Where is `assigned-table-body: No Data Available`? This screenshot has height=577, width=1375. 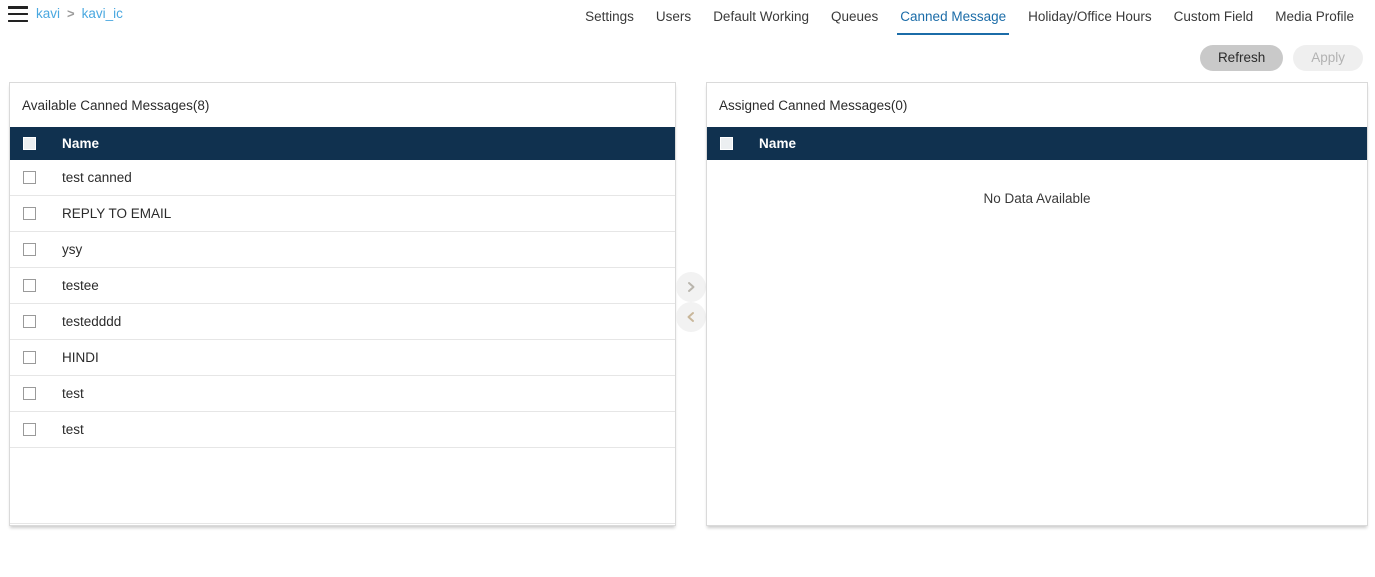
assigned-table-body: No Data Available is located at coordinates (1037, 183).